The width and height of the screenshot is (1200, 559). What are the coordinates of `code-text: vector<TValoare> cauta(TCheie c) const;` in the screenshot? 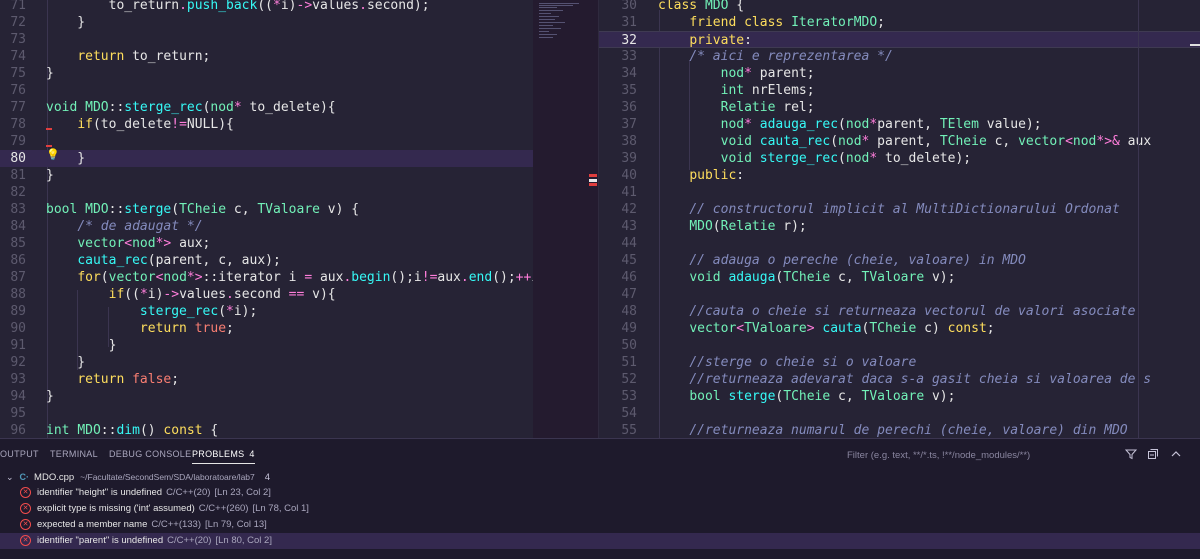 It's located at (842, 328).